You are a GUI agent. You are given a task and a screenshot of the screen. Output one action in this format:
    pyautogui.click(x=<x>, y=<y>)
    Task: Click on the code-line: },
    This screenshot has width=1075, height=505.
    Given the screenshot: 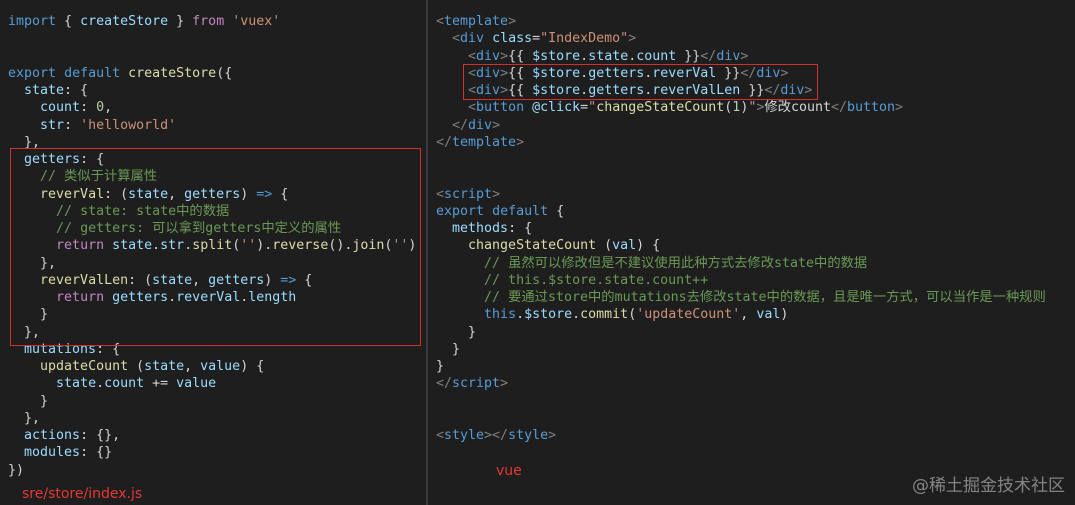 What is the action you would take?
    pyautogui.click(x=24, y=142)
    